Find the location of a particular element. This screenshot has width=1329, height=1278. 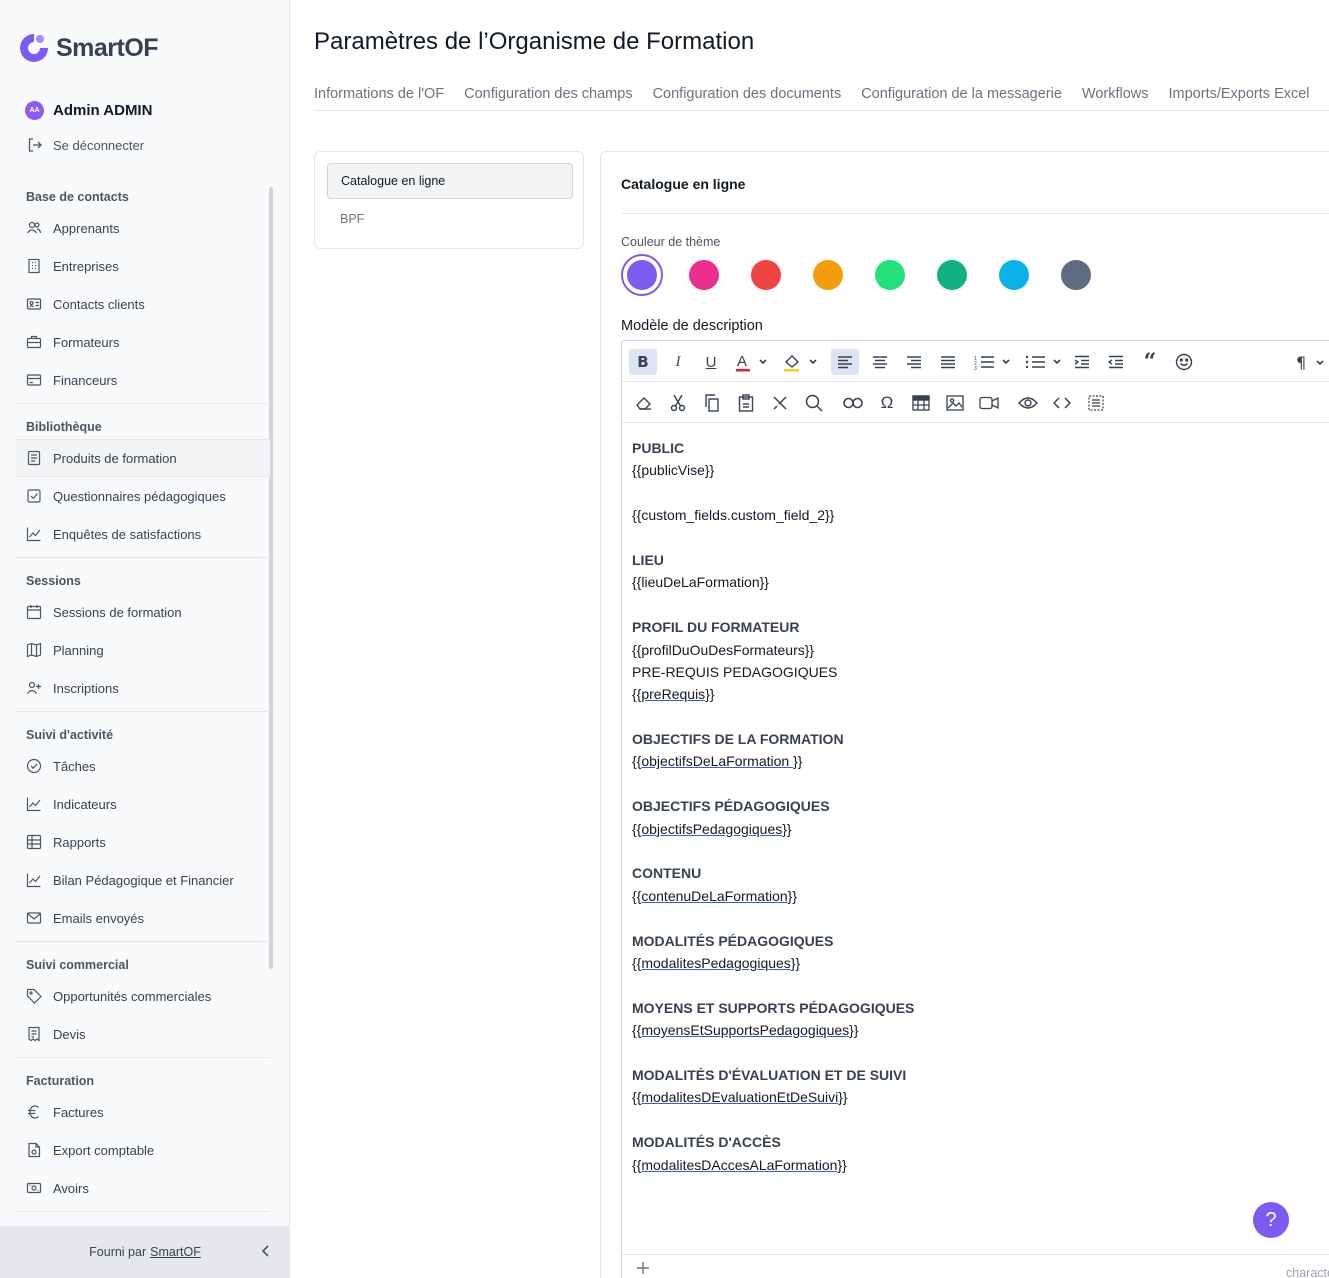

sidebar-item: Financeurs is located at coordinates (143, 380).